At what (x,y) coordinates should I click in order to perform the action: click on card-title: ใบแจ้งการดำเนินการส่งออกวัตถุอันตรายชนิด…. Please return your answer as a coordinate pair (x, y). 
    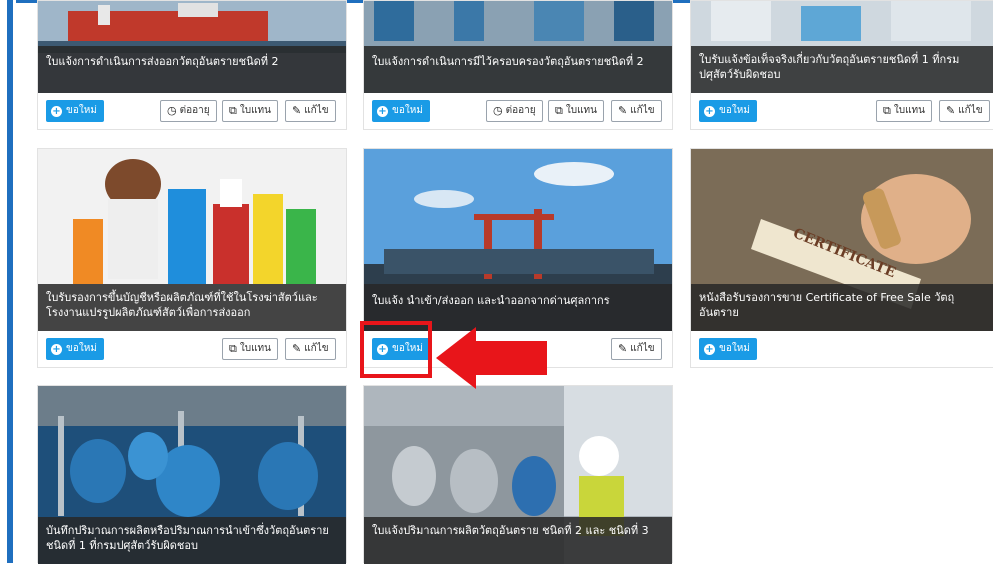
    Looking at the image, I should click on (192, 69).